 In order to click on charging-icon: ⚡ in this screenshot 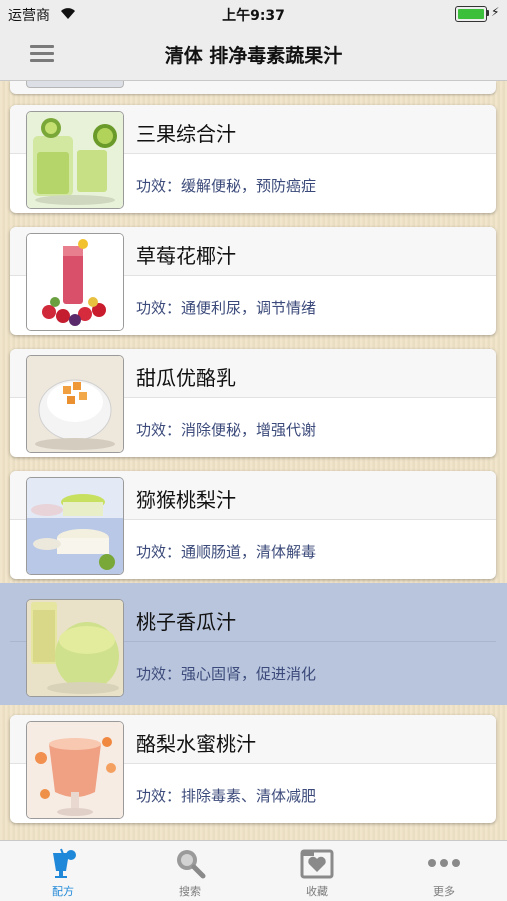, I will do `click(495, 12)`.